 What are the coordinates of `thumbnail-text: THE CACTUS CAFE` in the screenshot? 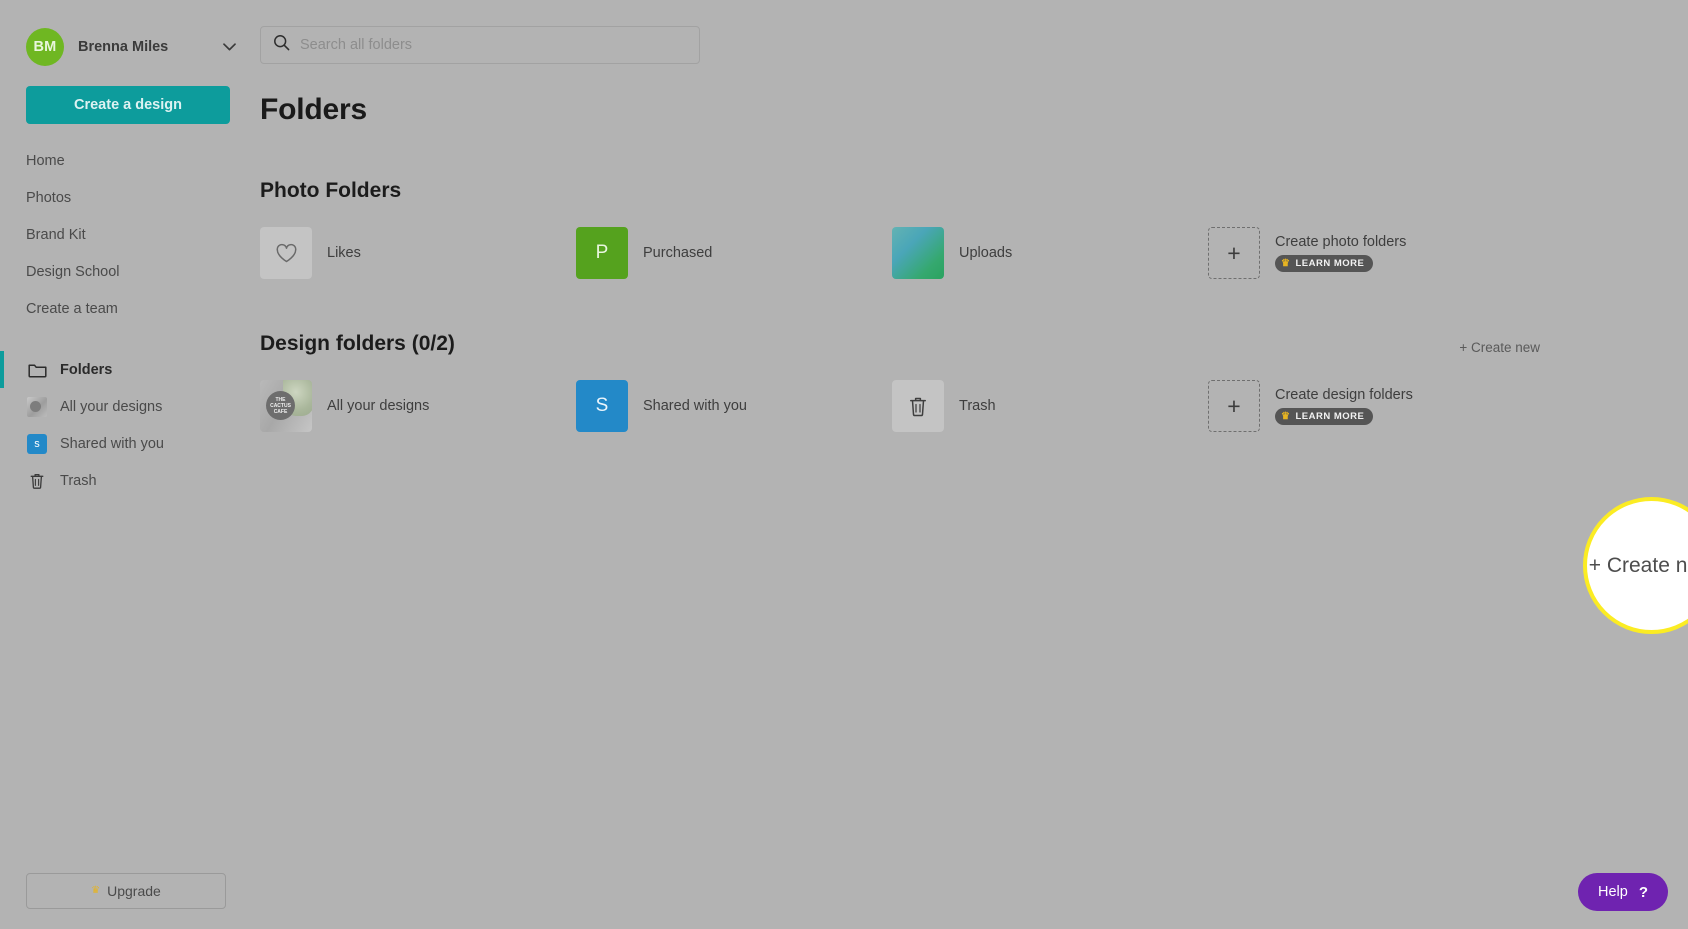 It's located at (280, 405).